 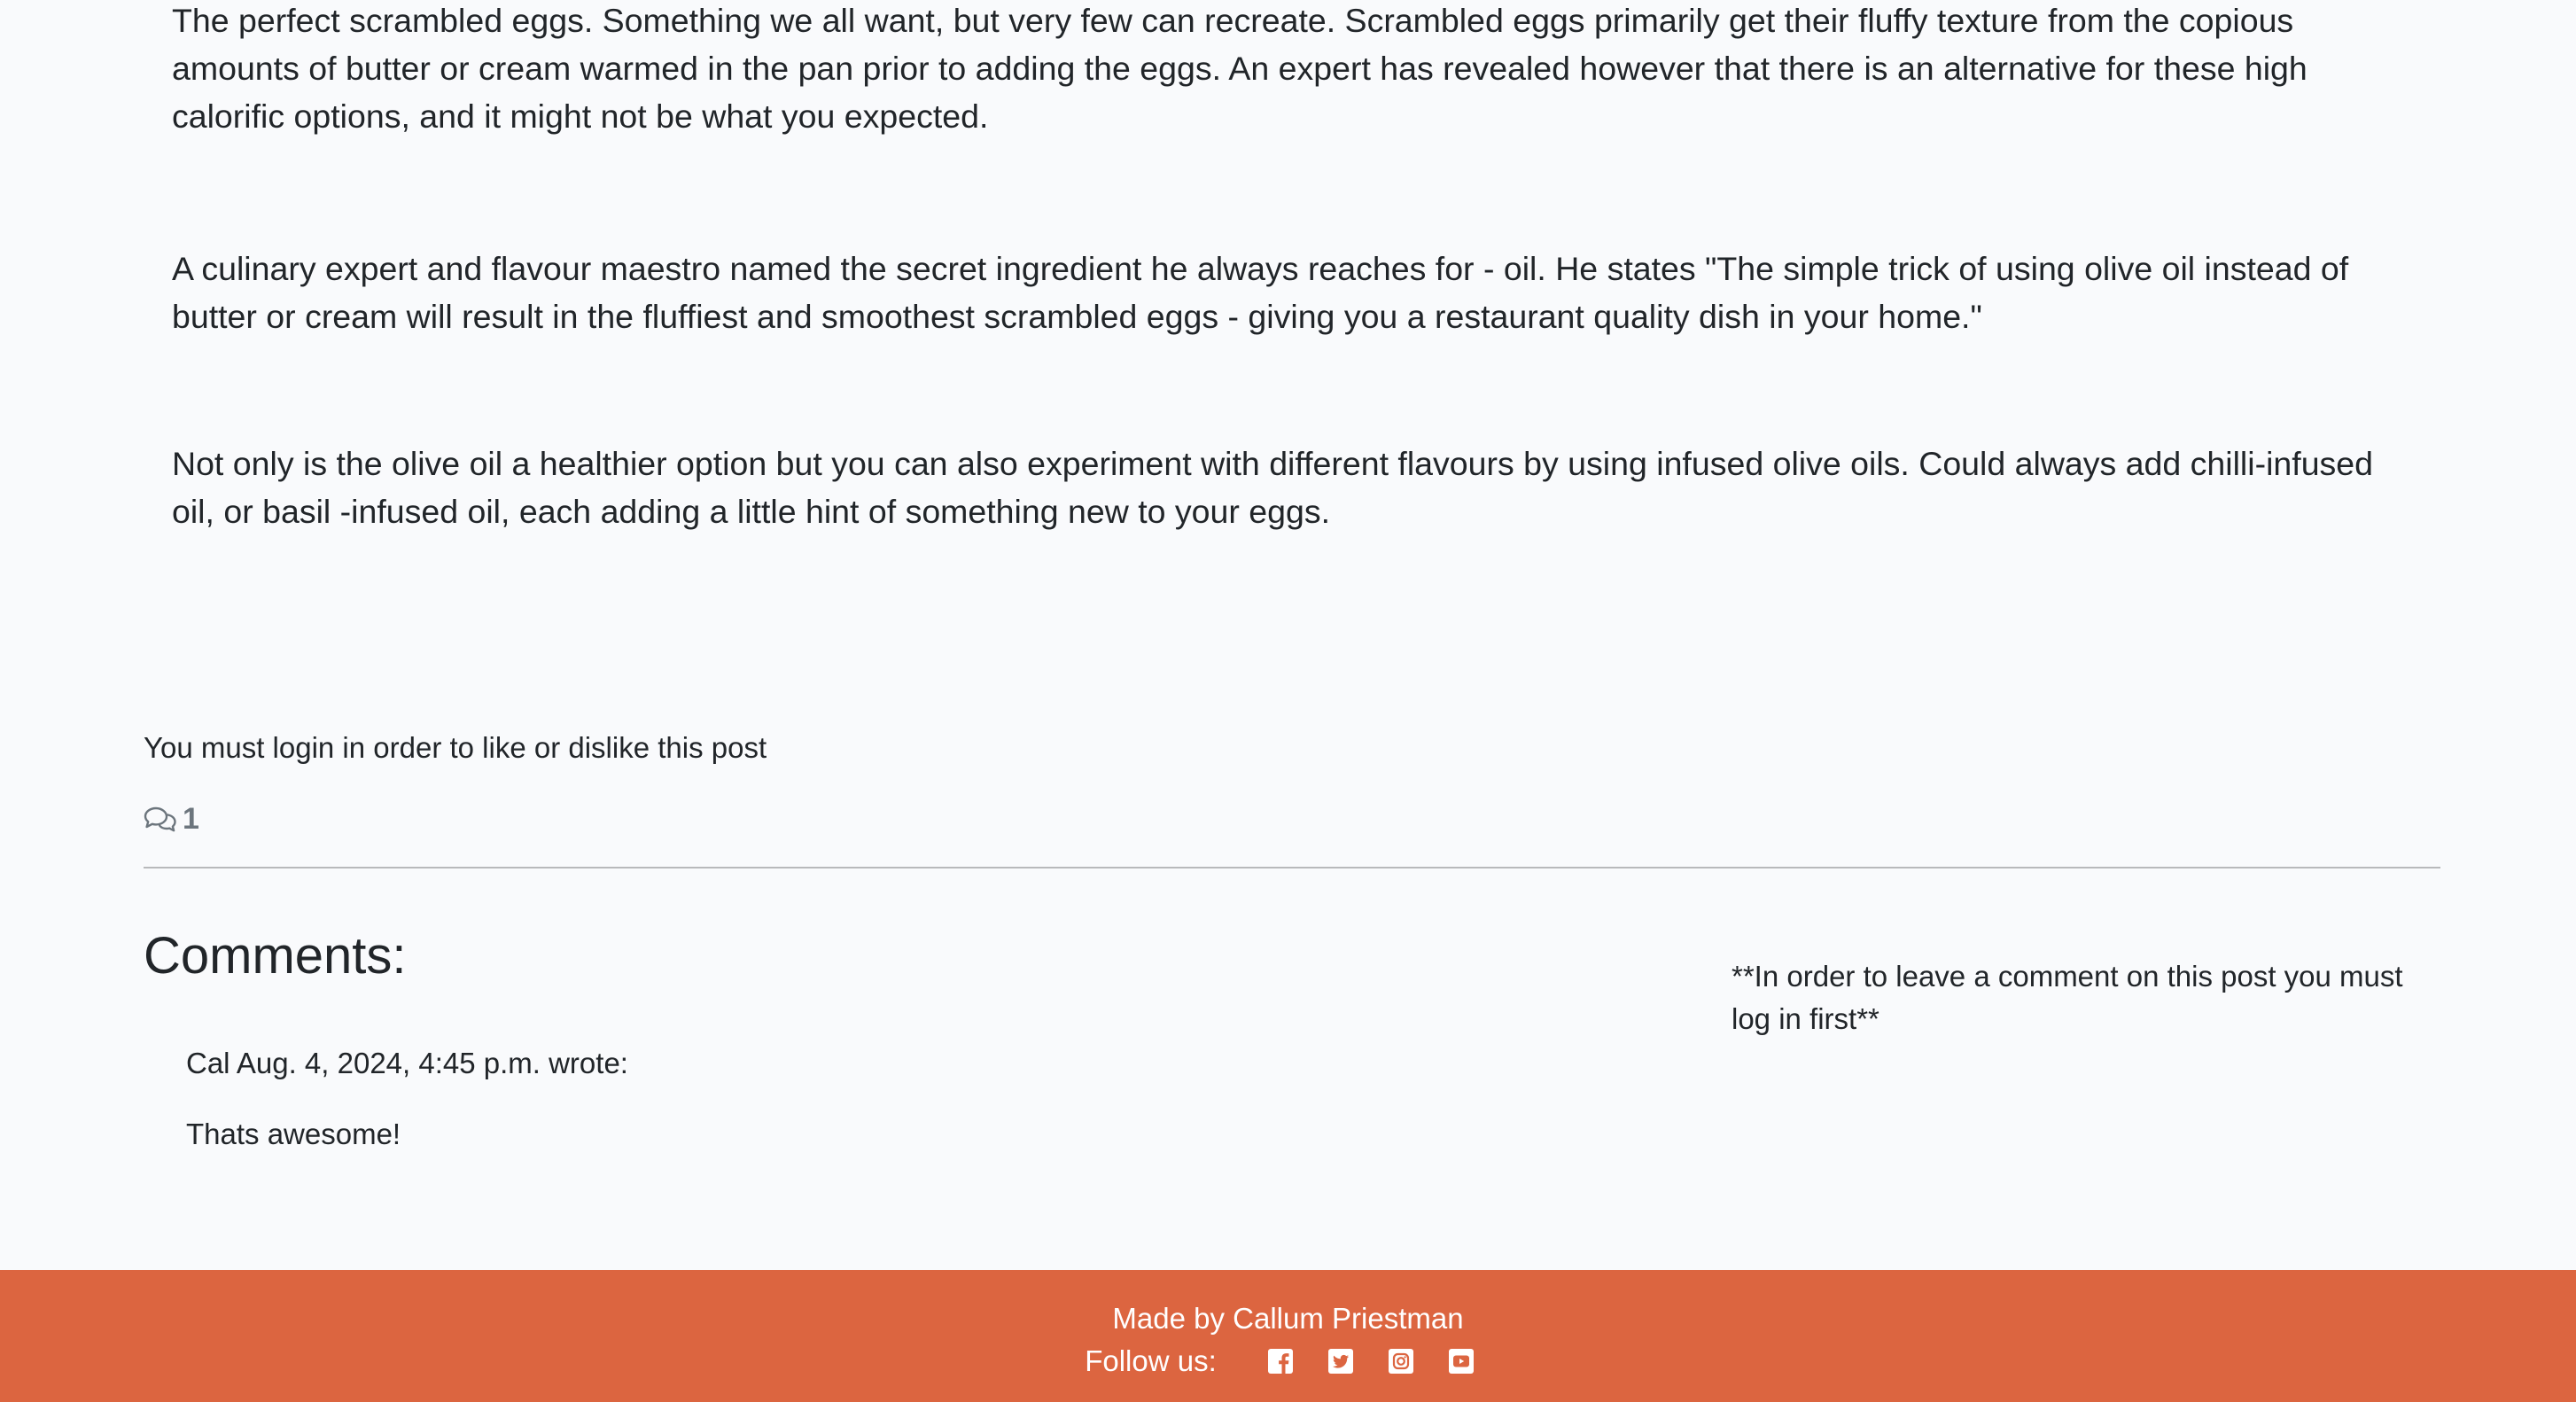 What do you see at coordinates (1288, 1318) in the screenshot?
I see `footer-made-by: Made by Callum Priestman` at bounding box center [1288, 1318].